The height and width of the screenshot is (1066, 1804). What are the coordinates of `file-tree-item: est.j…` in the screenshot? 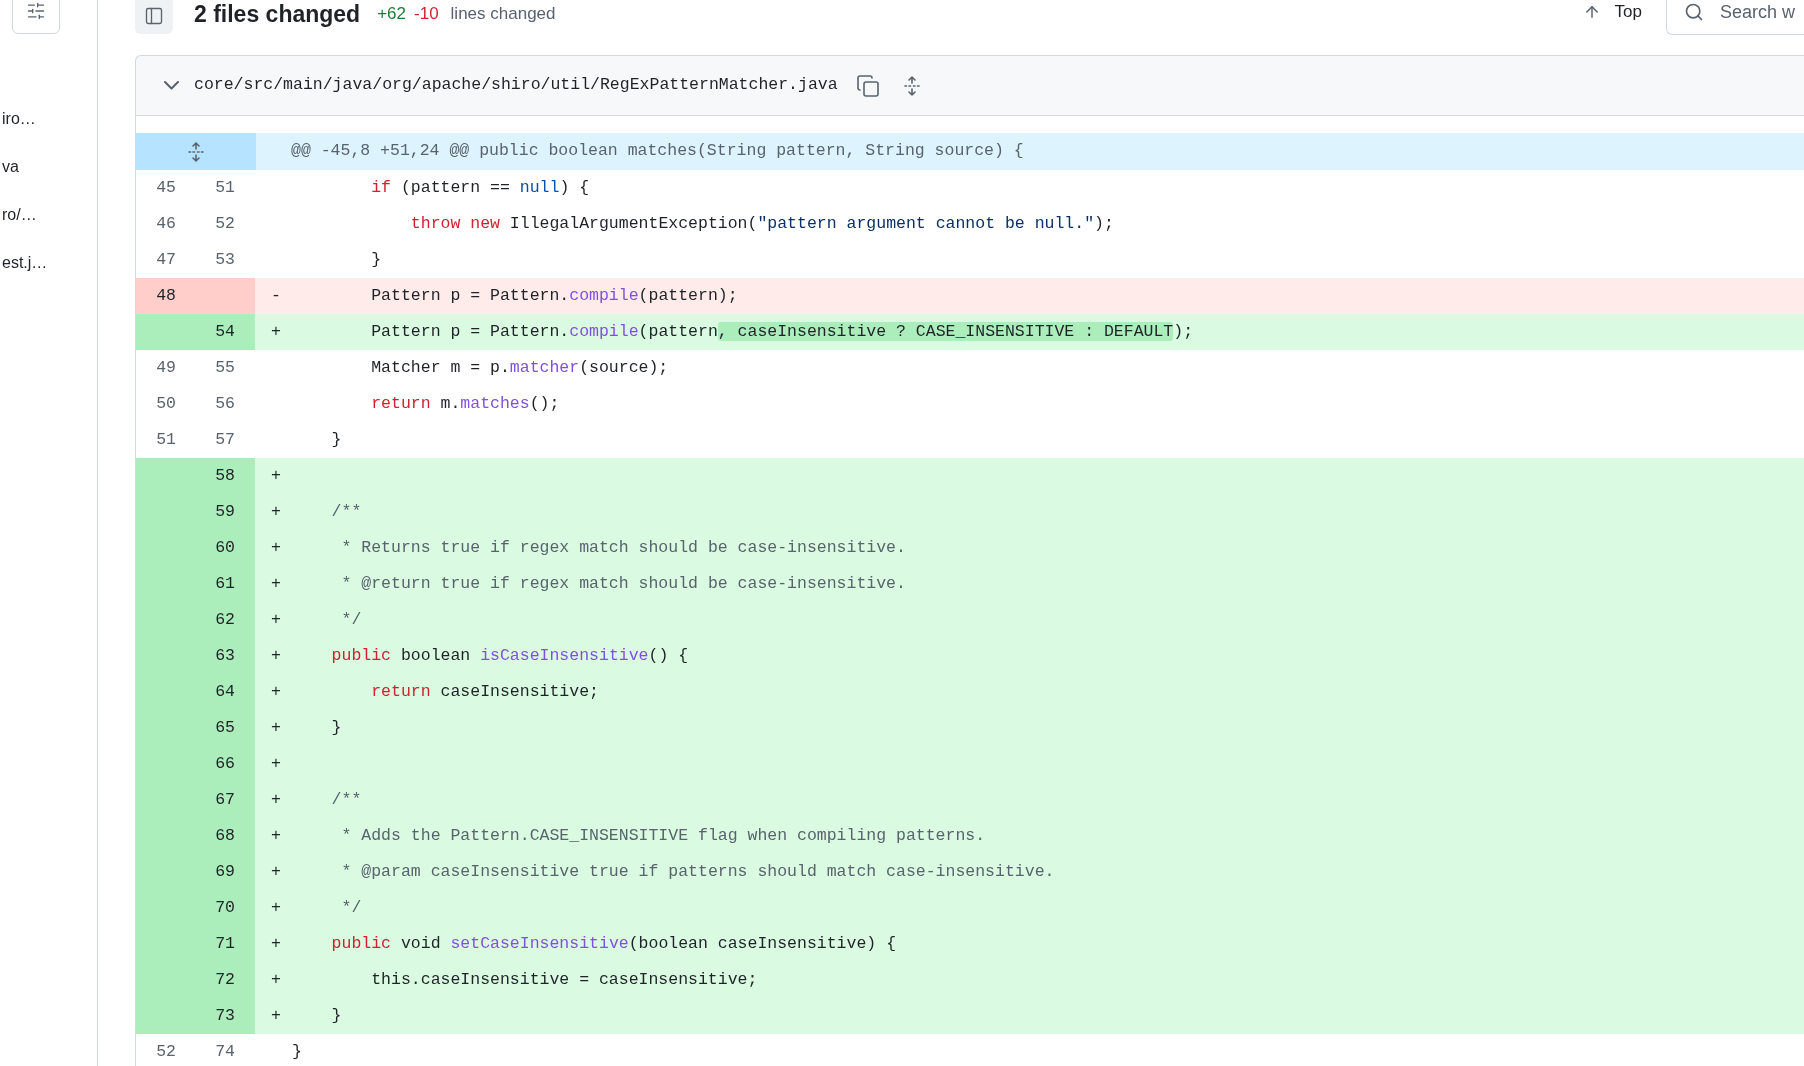 It's located at (48, 263).